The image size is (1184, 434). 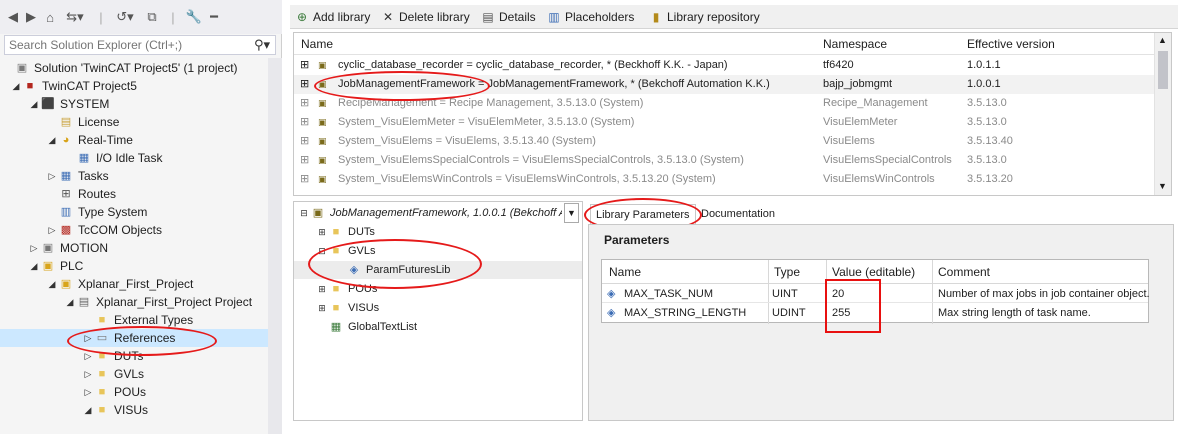 What do you see at coordinates (625, 272) in the screenshot?
I see `header-param-name: Name` at bounding box center [625, 272].